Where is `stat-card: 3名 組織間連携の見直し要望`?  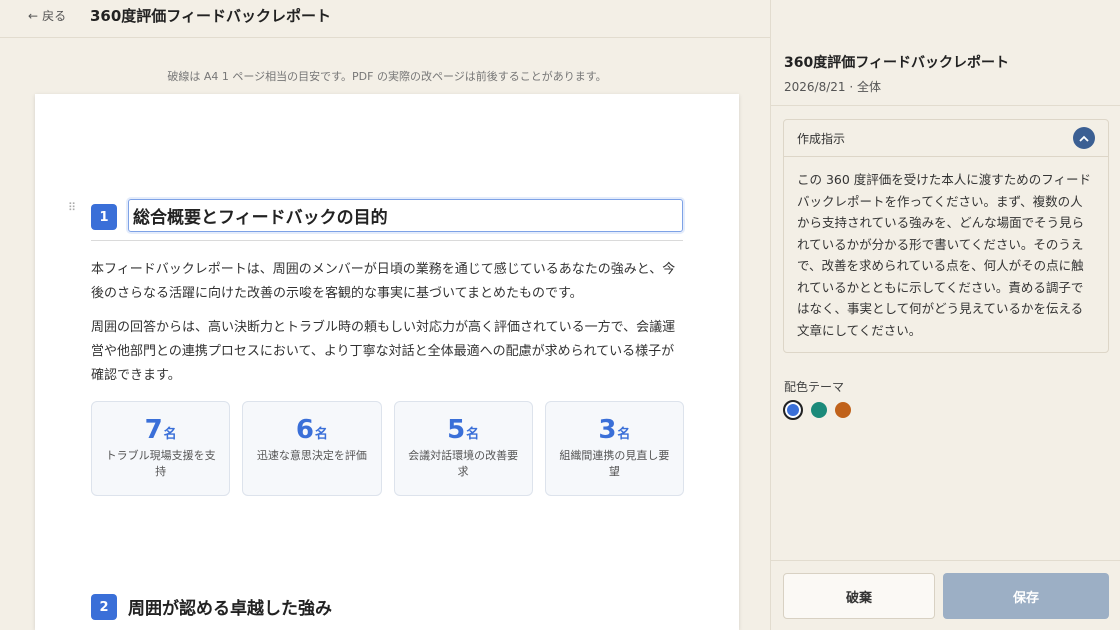 stat-card: 3名 組織間連携の見直し要望 is located at coordinates (614, 448).